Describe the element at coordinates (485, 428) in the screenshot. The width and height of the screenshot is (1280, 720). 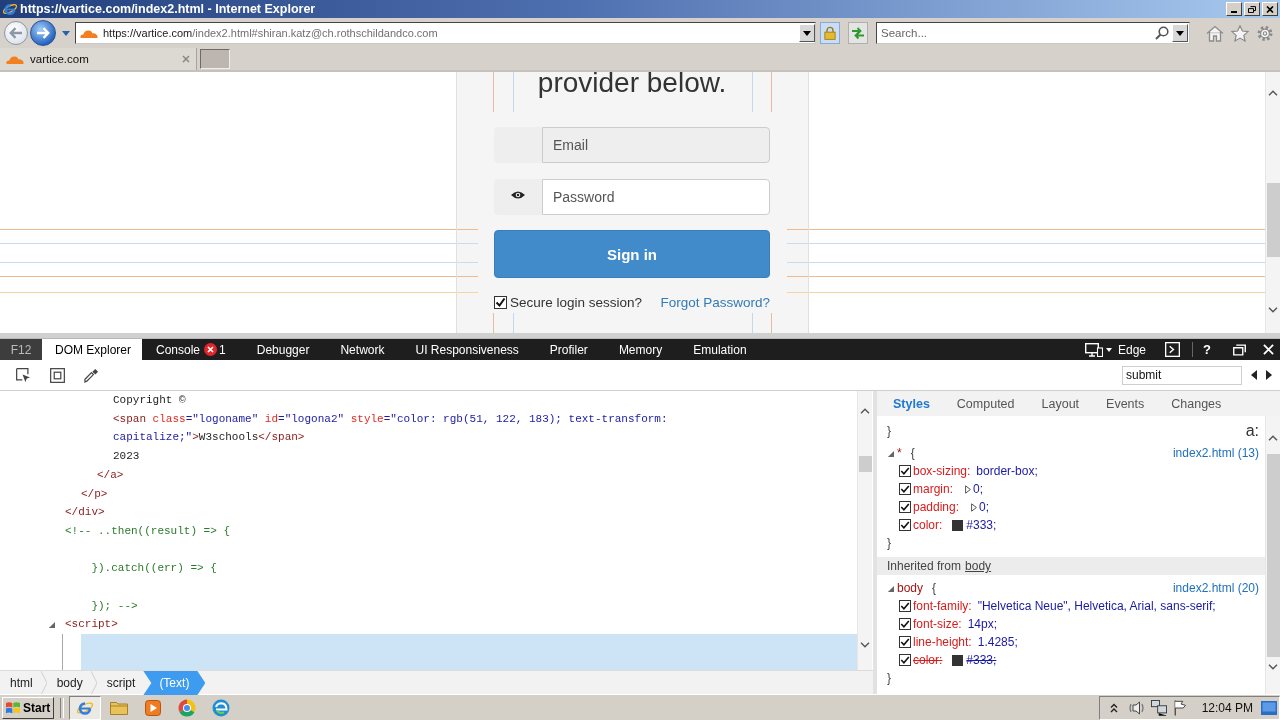
I see `markup-line: <span class="logoname" id="logona2" style="color: rgb(51, 122, 183); text-transform: capitalize;">W3schools</span>` at that location.